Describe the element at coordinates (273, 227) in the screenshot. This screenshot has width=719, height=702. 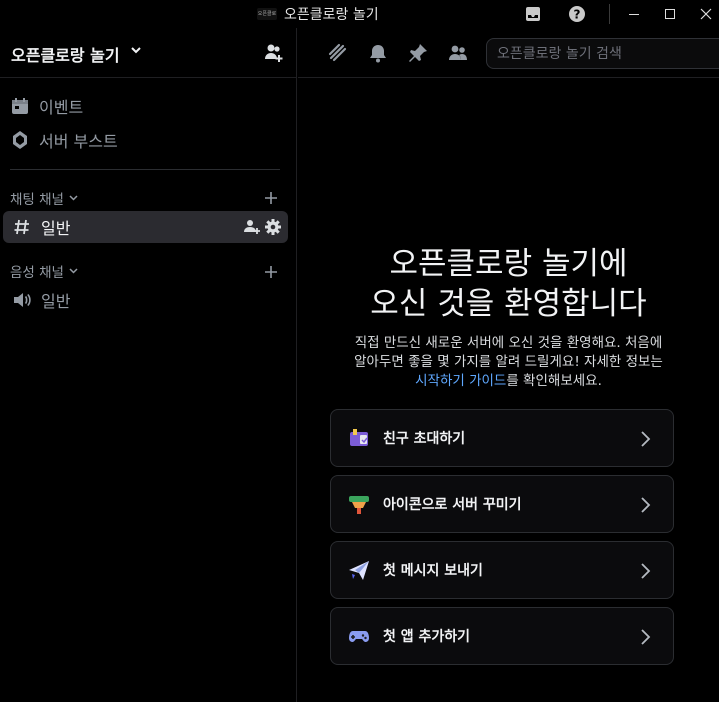
I see `gear-icon` at that location.